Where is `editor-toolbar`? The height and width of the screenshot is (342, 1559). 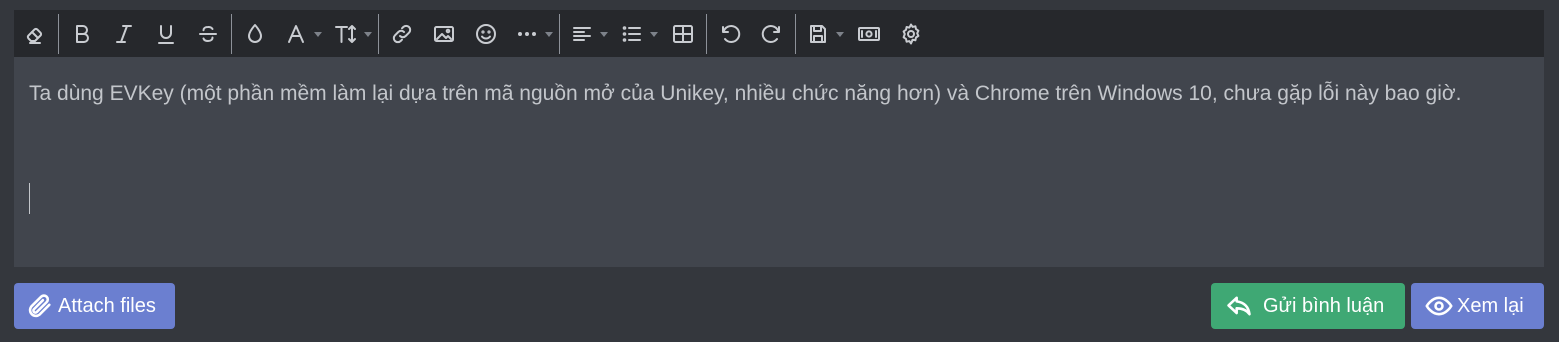 editor-toolbar is located at coordinates (779, 33).